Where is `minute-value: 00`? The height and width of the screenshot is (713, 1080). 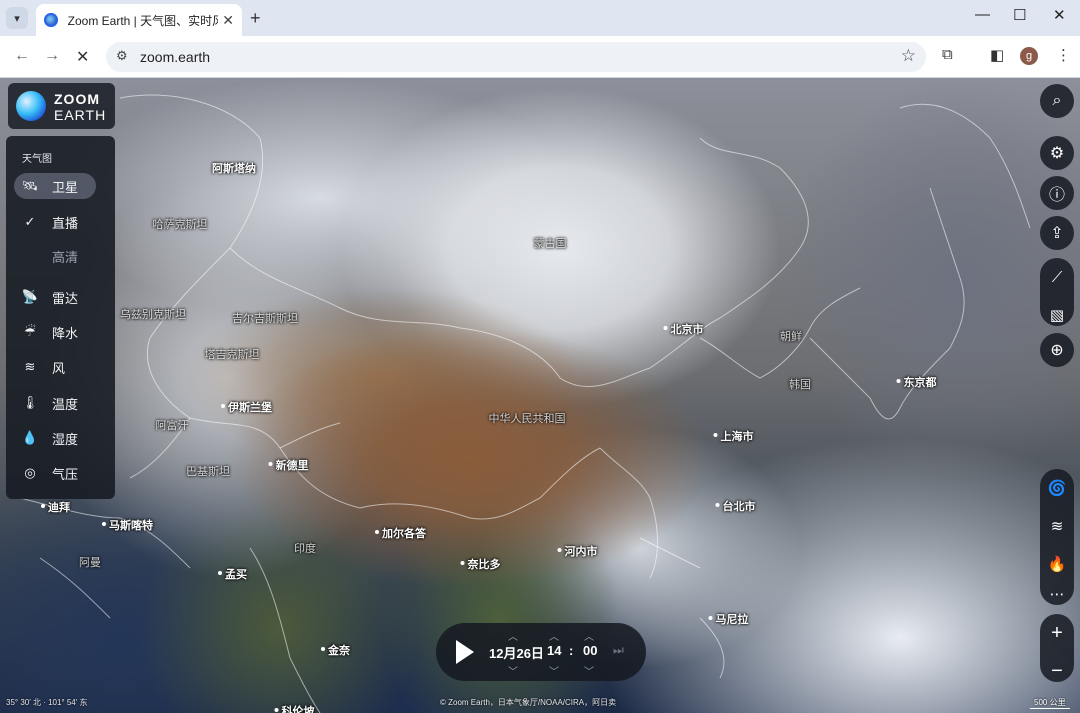 minute-value: 00 is located at coordinates (590, 650).